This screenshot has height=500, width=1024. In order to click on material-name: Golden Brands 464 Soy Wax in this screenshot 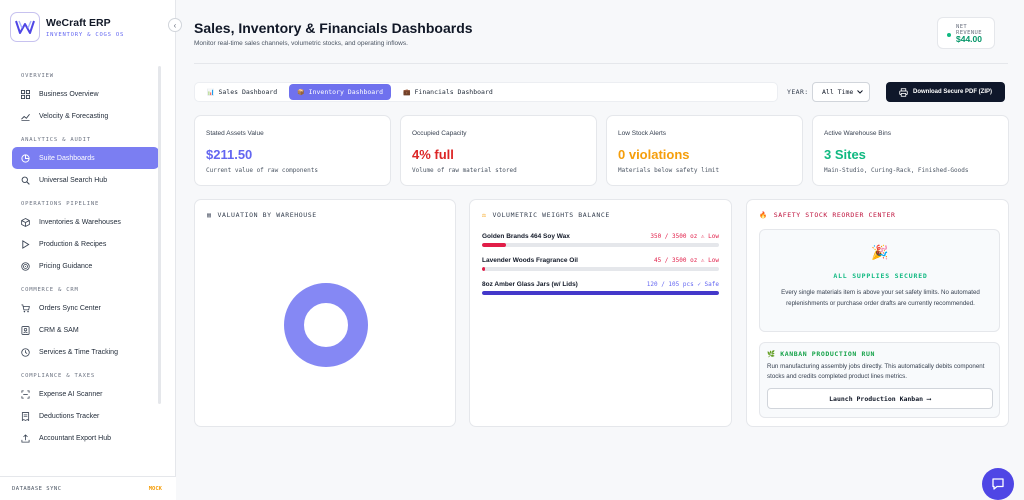, I will do `click(526, 236)`.